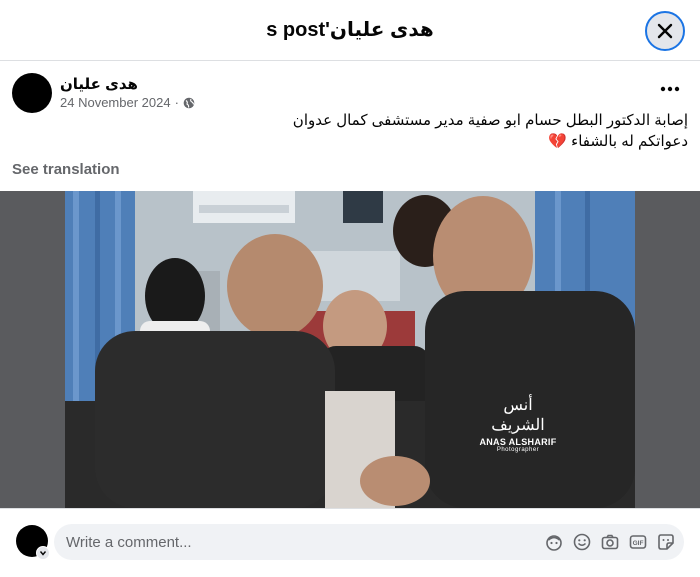 This screenshot has width=700, height=577. Describe the element at coordinates (115, 102) in the screenshot. I see `post-date: 24 November 2024` at that location.